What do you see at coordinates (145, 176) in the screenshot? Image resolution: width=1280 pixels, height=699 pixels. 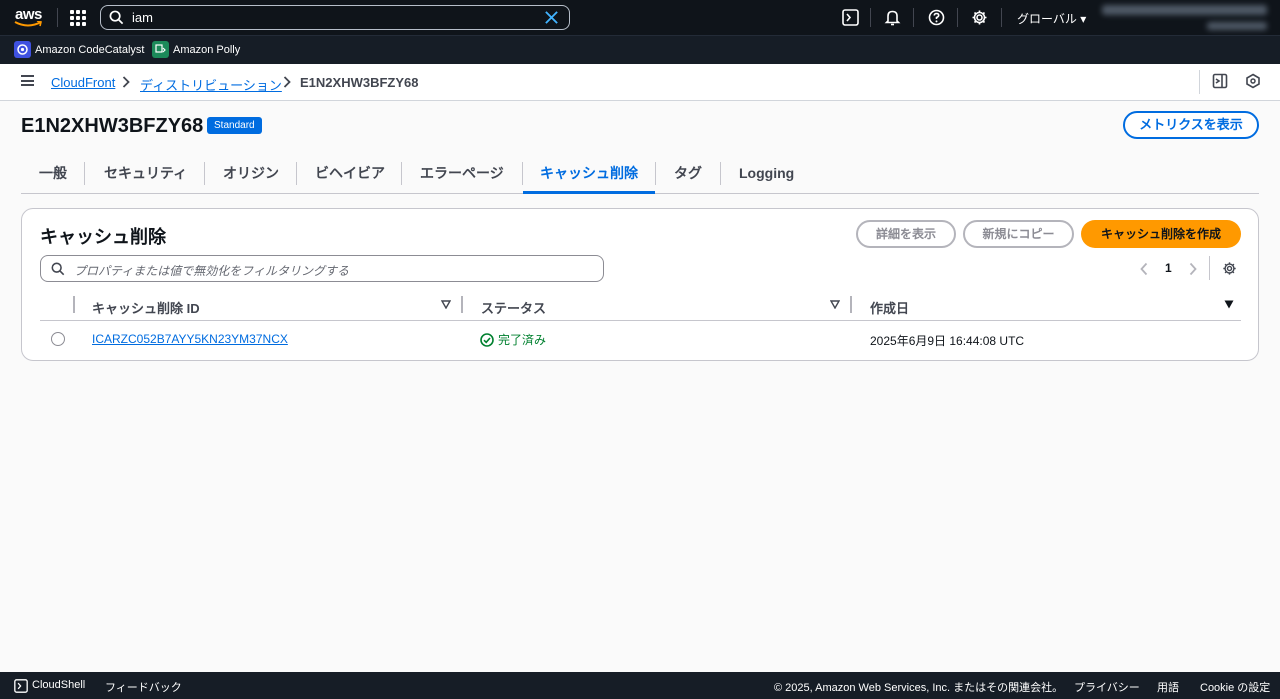 I see `tab-security: セキュリティ` at bounding box center [145, 176].